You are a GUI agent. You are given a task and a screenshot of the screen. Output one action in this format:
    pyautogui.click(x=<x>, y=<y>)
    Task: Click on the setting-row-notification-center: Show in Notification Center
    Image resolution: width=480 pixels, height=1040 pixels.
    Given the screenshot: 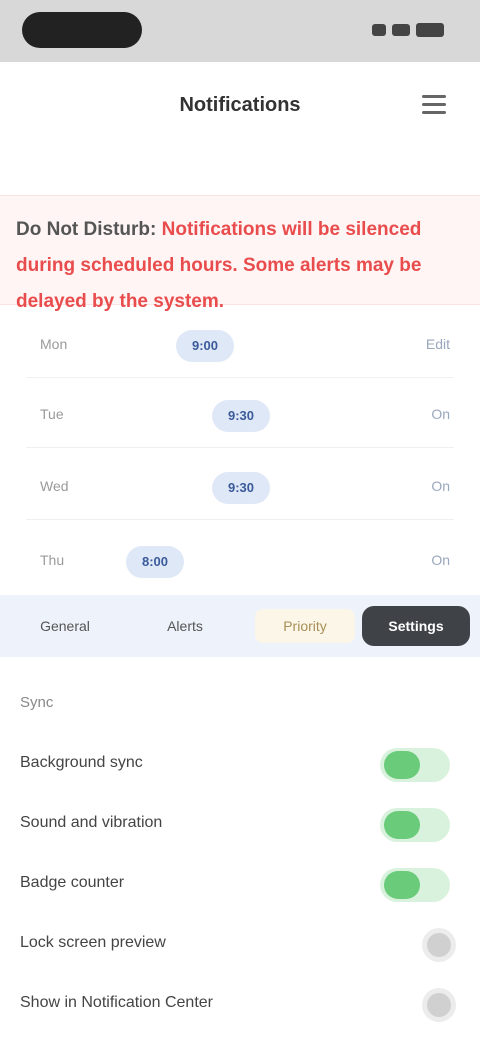 What is the action you would take?
    pyautogui.click(x=240, y=1004)
    